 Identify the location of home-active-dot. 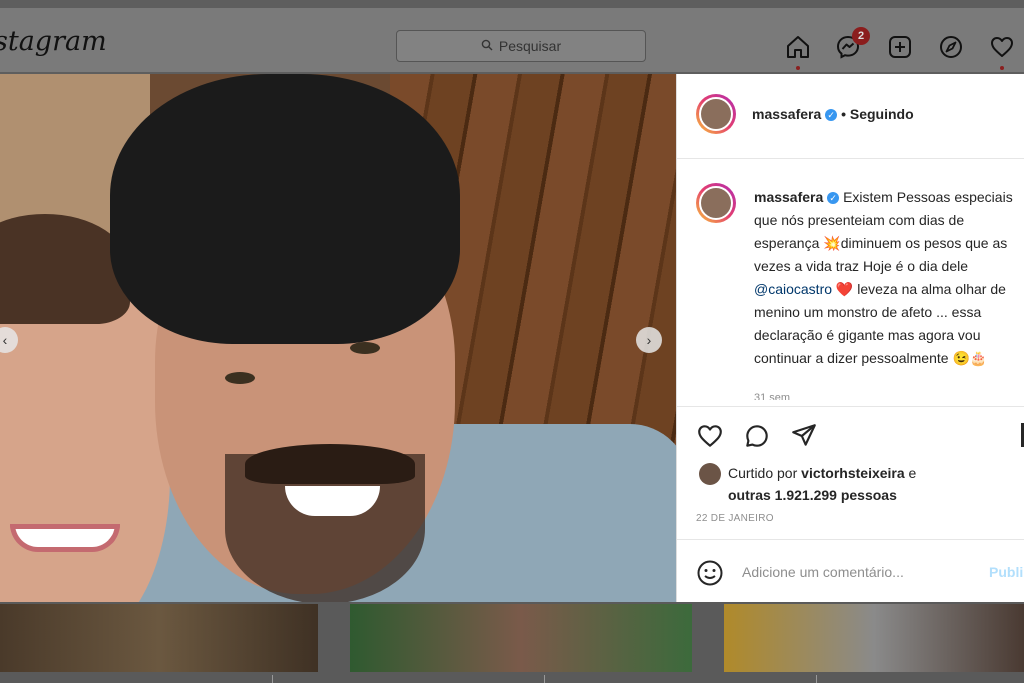
(798, 68).